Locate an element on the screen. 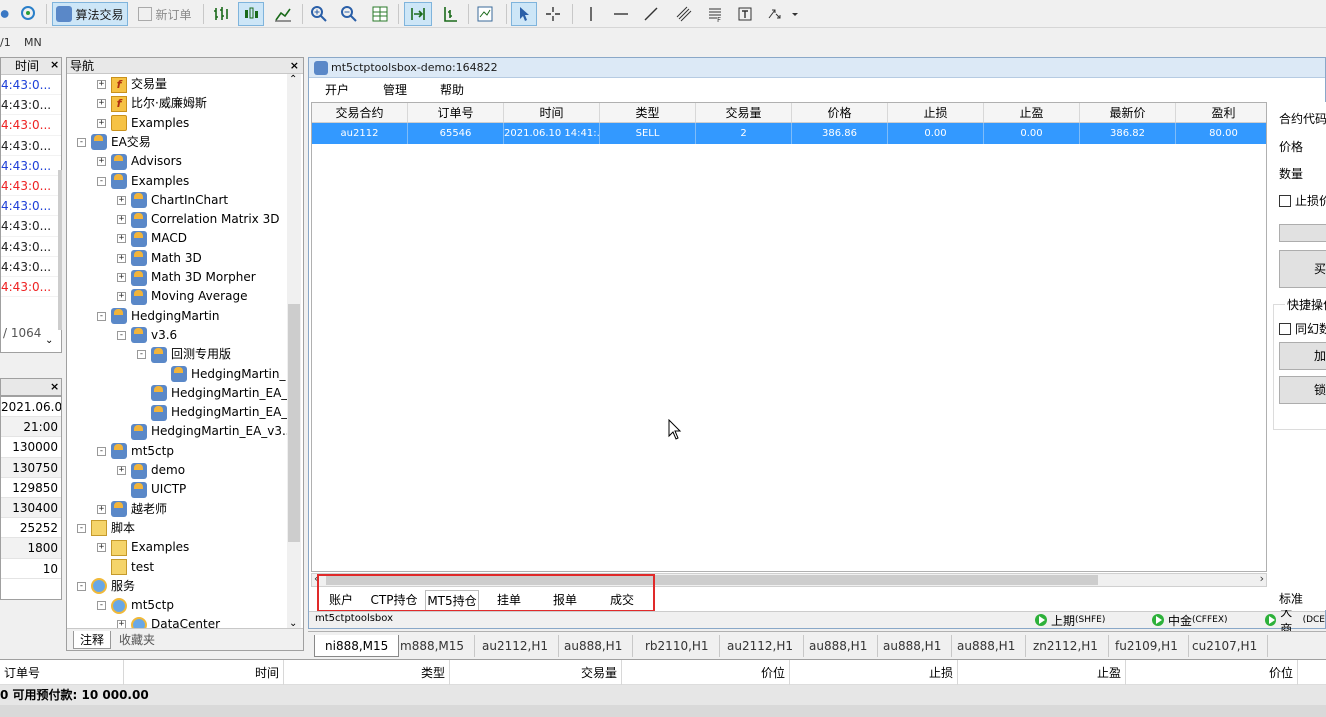 The width and height of the screenshot is (1326, 717). tree-item: HedgingMartin_ is located at coordinates (221, 374).